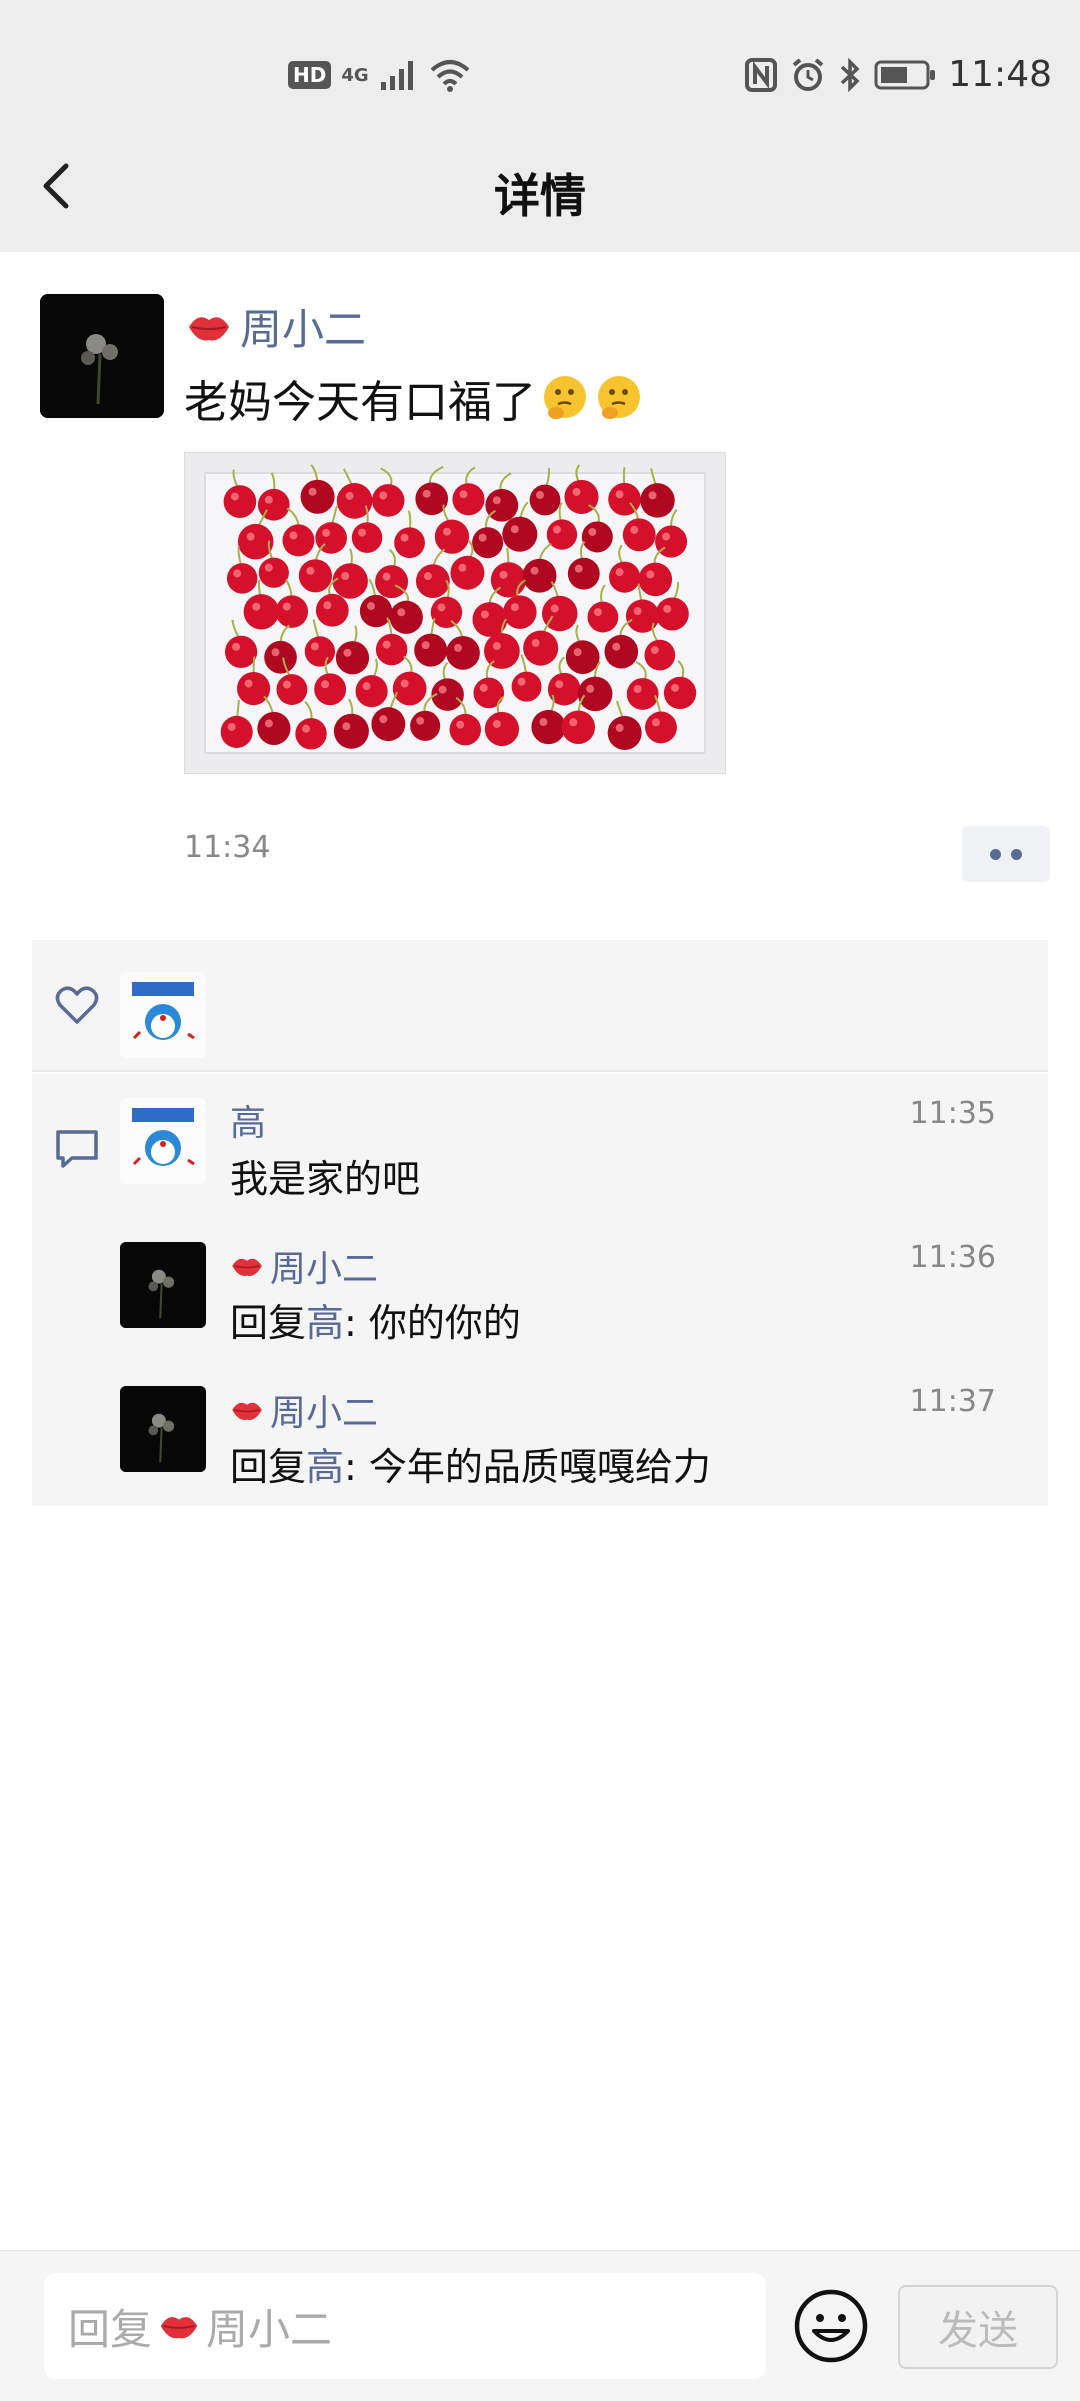  Describe the element at coordinates (269, 2329) in the screenshot. I see `reply-placeholder-name: 周小二` at that location.